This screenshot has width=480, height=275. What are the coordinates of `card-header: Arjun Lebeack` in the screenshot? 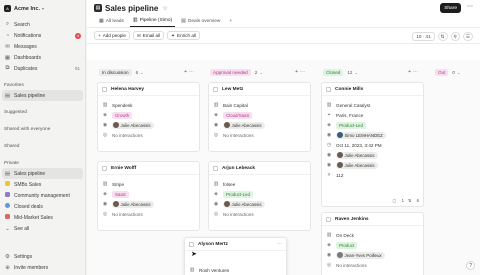 It's located at (259, 168).